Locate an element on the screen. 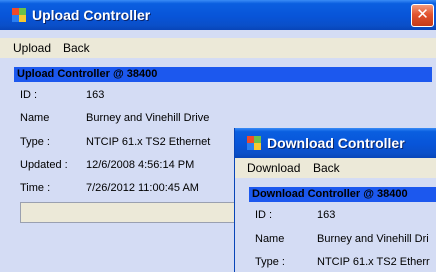 This screenshot has width=436, height=272. upload-updated-label: Updated : is located at coordinates (44, 165).